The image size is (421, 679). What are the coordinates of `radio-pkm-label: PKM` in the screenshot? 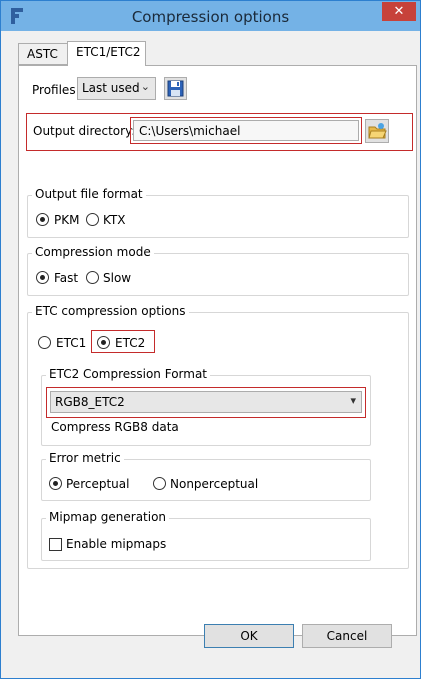 It's located at (67, 220).